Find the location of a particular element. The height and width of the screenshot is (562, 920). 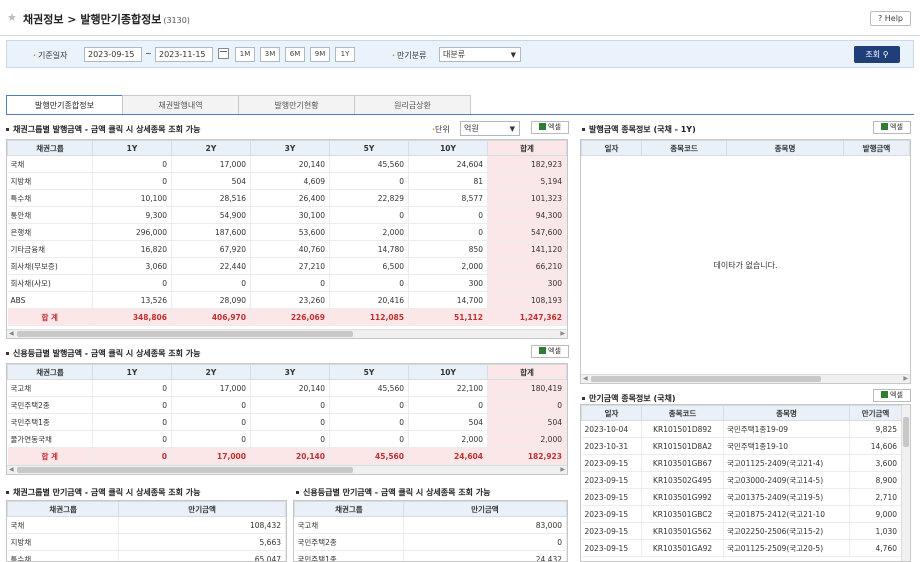

amount-cell: 182,923 is located at coordinates (527, 164).